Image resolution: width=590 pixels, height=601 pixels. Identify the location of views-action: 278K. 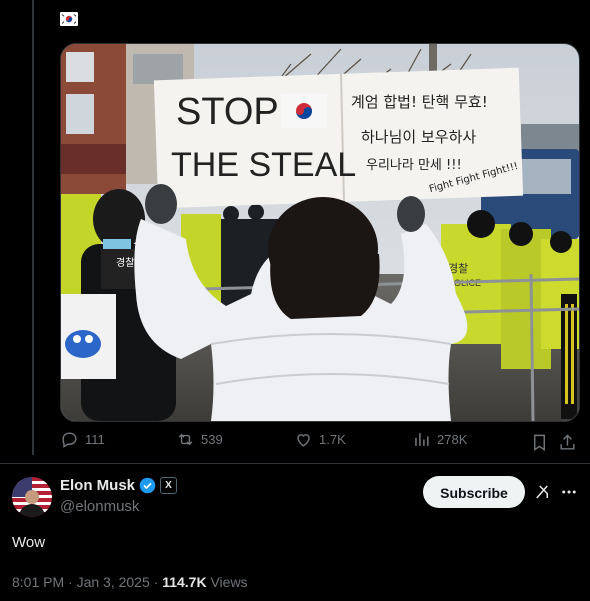
(439, 439).